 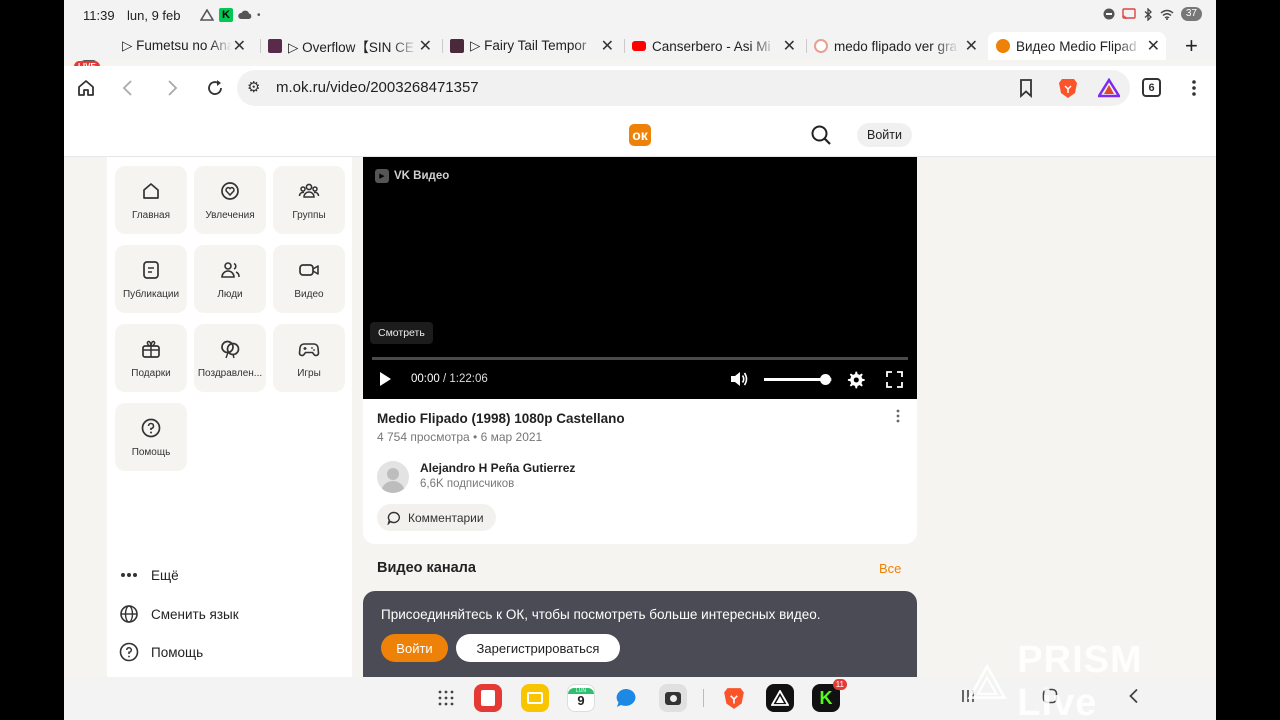 I want to click on nav-tile-label: Игры, so click(x=309, y=373).